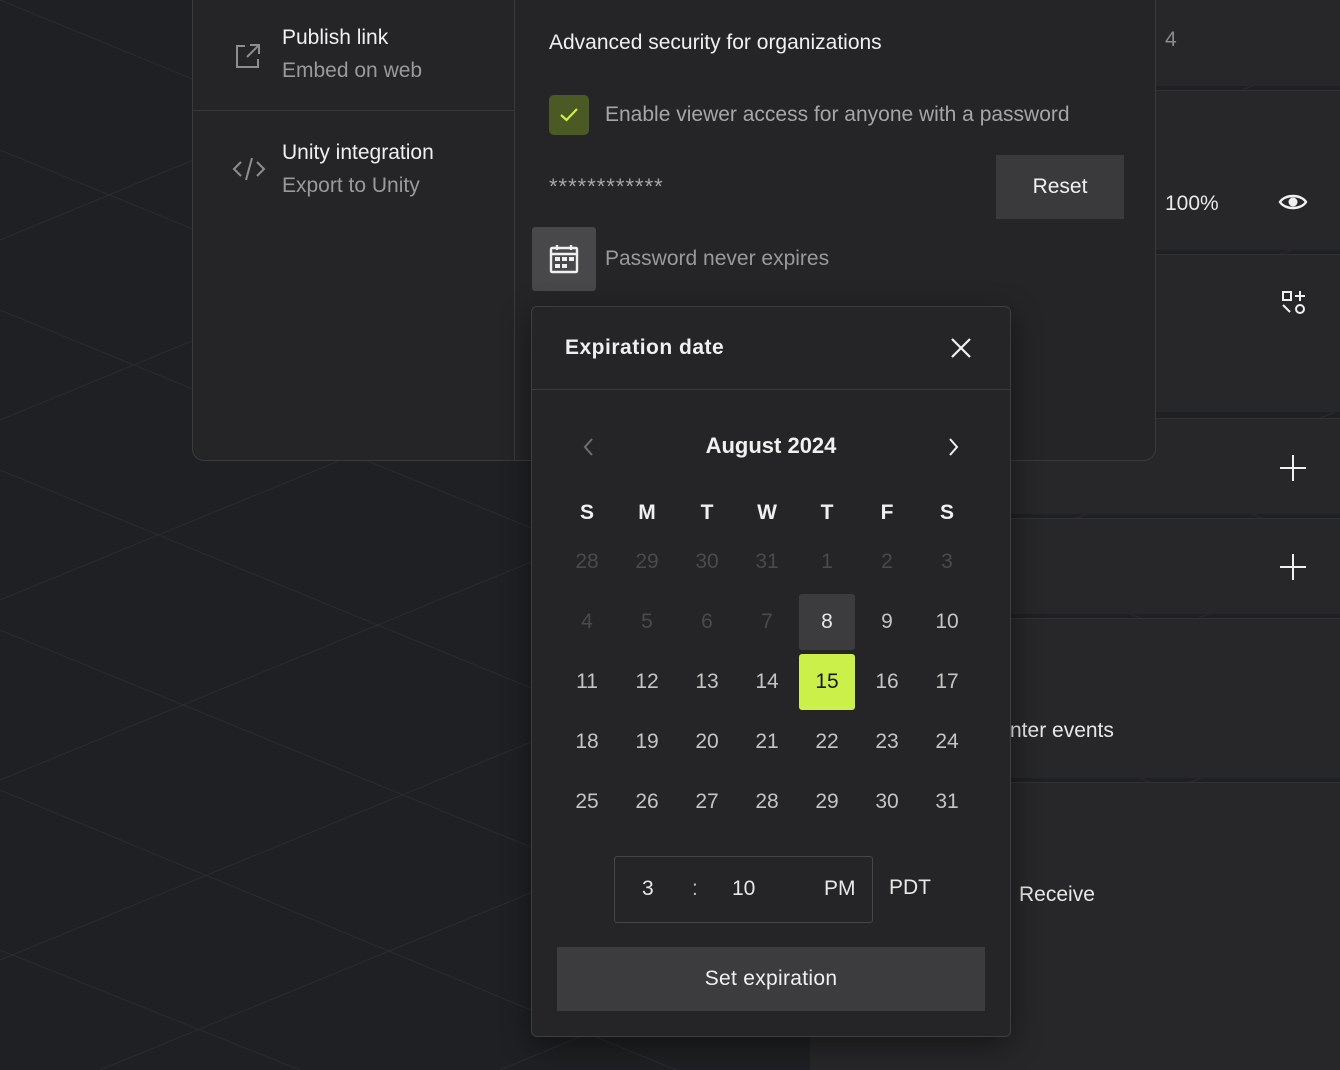 The height and width of the screenshot is (1070, 1340). I want to click on checkmark-icon, so click(569, 117).